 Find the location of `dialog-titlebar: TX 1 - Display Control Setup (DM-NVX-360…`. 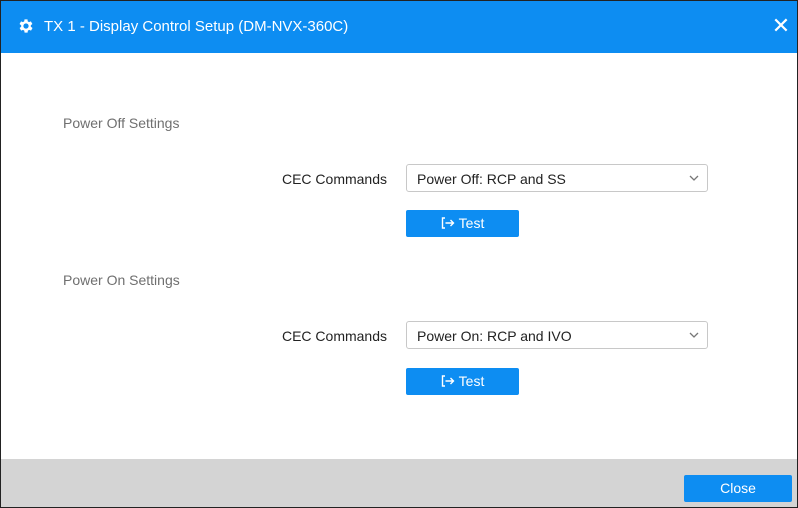

dialog-titlebar: TX 1 - Display Control Setup (DM-NVX-360… is located at coordinates (399, 27).